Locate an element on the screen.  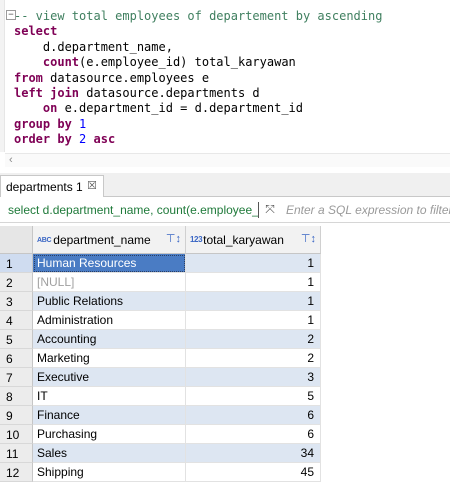
row-number: 12 is located at coordinates (16, 472).